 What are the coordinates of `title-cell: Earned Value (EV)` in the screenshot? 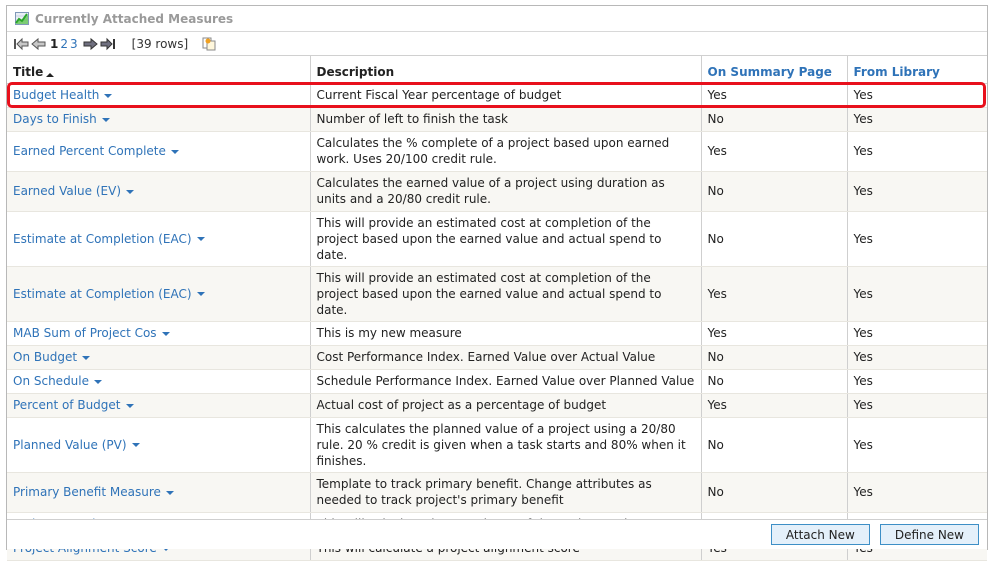 It's located at (159, 191).